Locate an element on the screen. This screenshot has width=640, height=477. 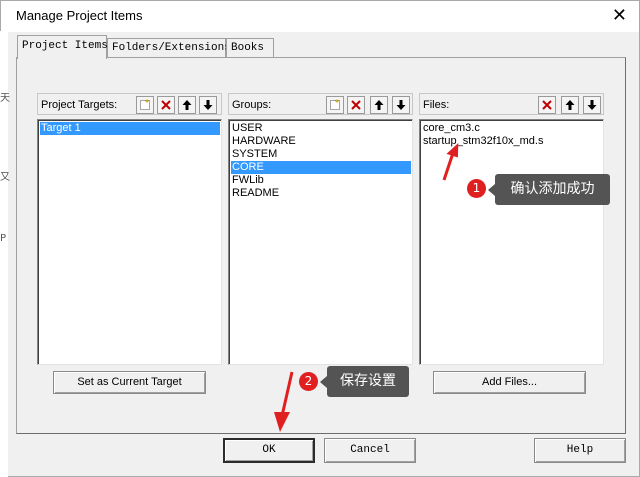
tab-project-items: Project Items is located at coordinates (62, 47).